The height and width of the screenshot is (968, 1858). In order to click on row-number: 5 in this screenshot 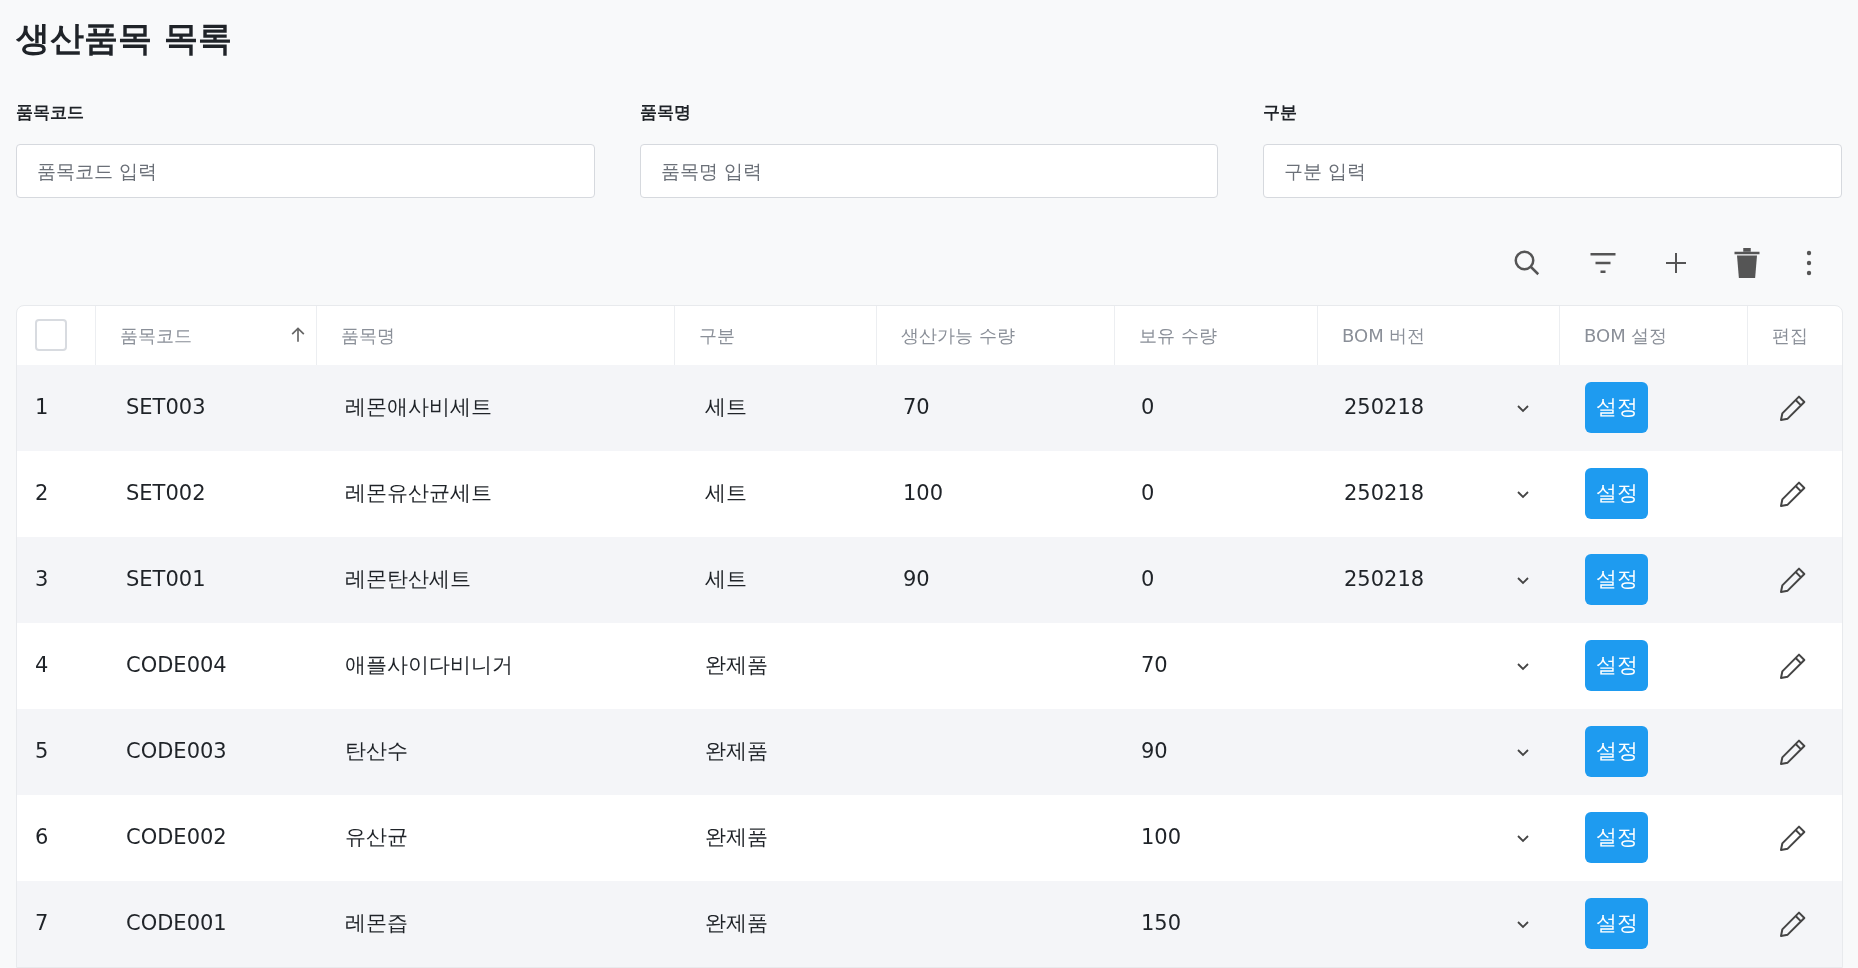, I will do `click(42, 751)`.